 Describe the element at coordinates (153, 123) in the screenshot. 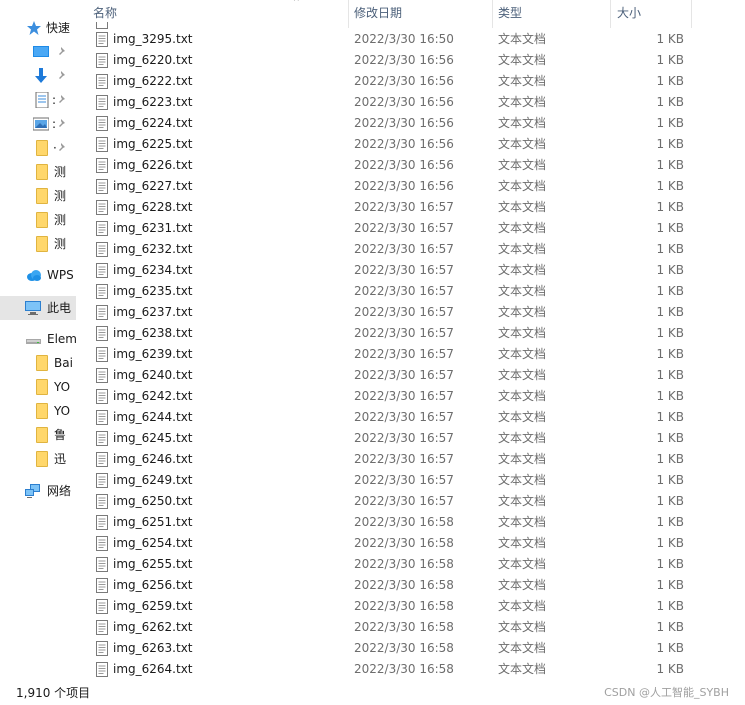

I see `file-name: img_6224.txt` at that location.